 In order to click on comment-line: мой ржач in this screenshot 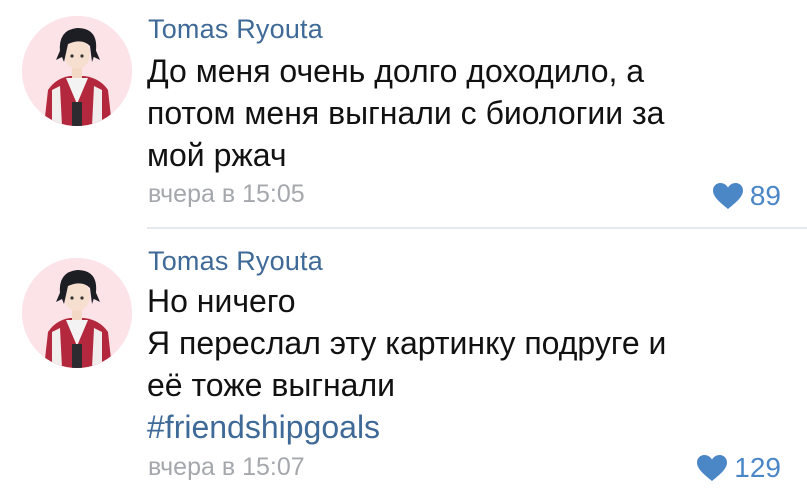, I will do `click(217, 155)`.